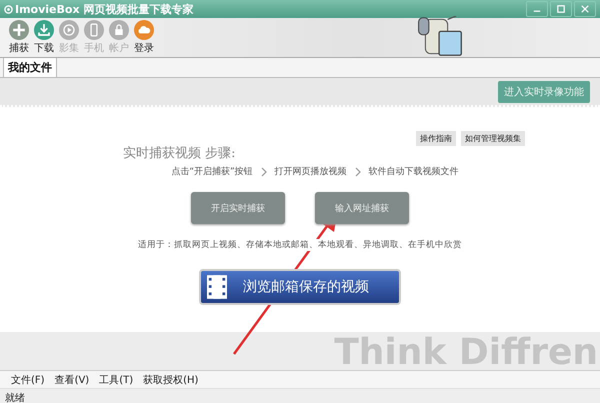  Describe the element at coordinates (300, 287) in the screenshot. I see `mailbox-video-button: 浏览邮箱保存的视频` at that location.